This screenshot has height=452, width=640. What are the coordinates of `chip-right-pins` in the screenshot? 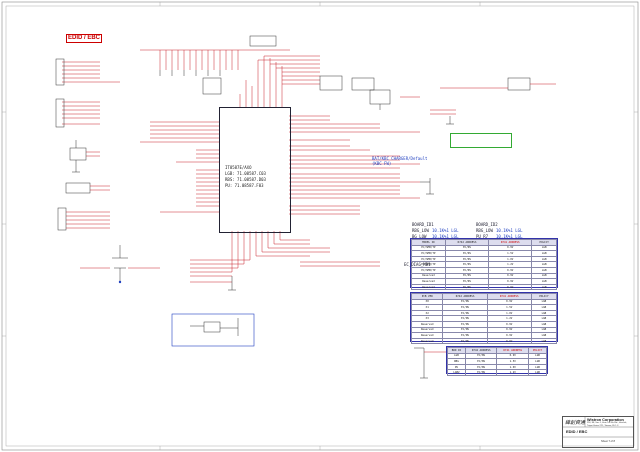 It's located at (354, 165).